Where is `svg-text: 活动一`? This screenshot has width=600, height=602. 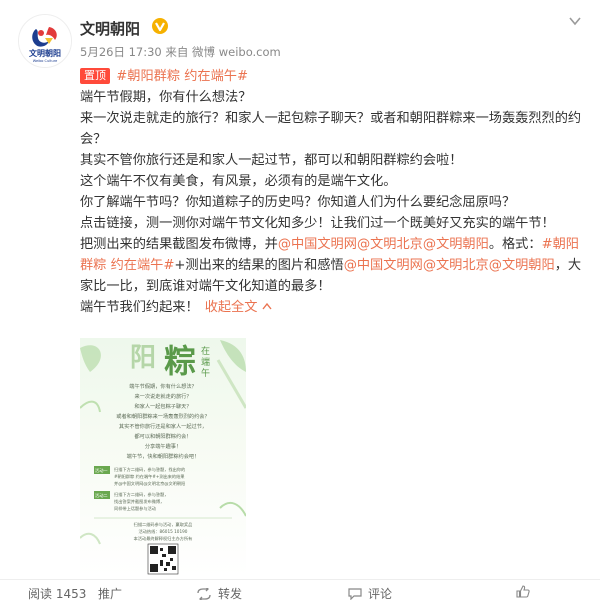 svg-text: 活动一 is located at coordinates (101, 470).